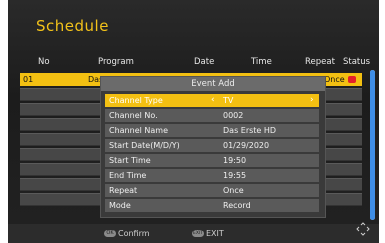 Image resolution: width=385 pixels, height=243 pixels. I want to click on field-value: 19:50, so click(235, 160).